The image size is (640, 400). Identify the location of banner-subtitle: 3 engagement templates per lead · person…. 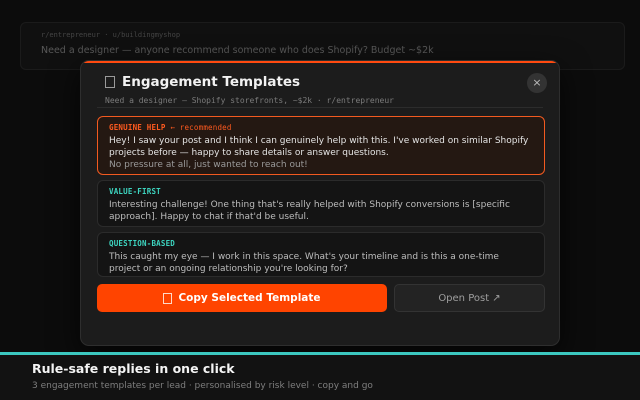
(202, 386).